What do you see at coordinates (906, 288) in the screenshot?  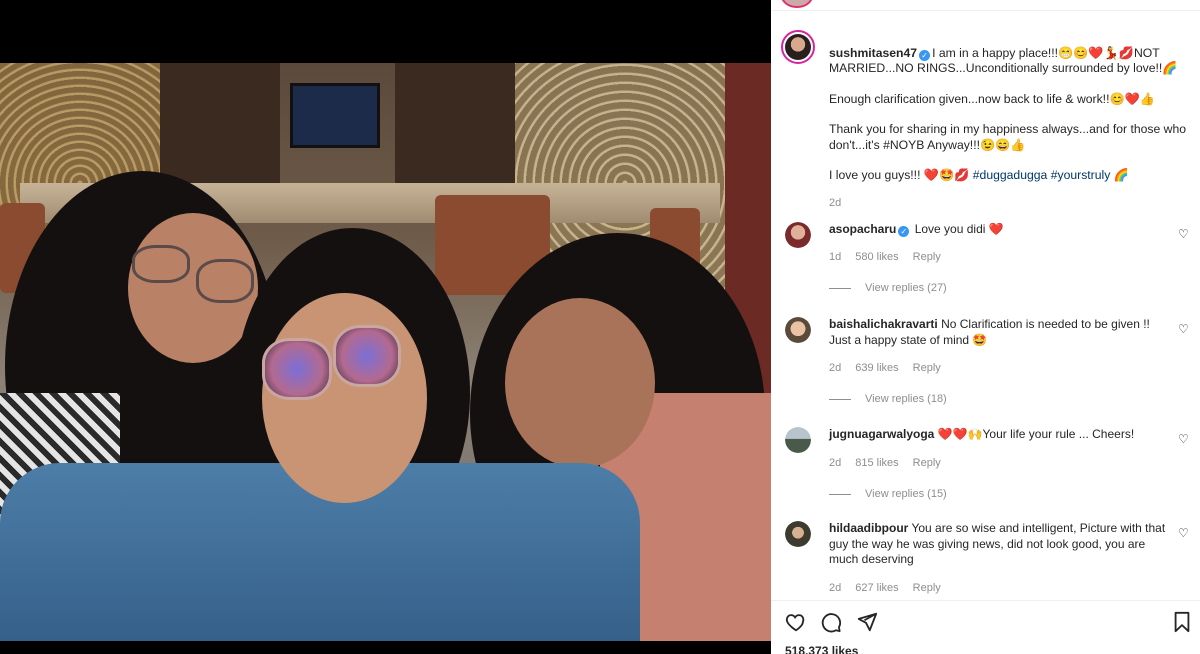 I see `view-replies-label: View replies (27)` at bounding box center [906, 288].